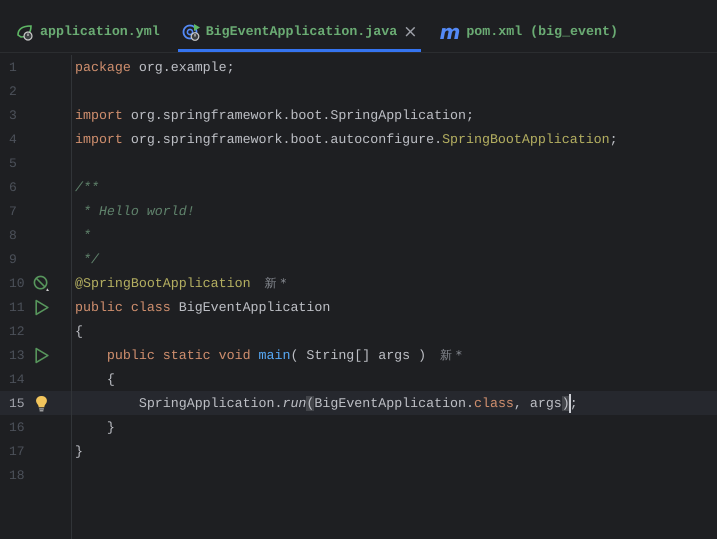 This screenshot has width=717, height=539. What do you see at coordinates (138, 211) in the screenshot?
I see `code-line: * Hello world!` at bounding box center [138, 211].